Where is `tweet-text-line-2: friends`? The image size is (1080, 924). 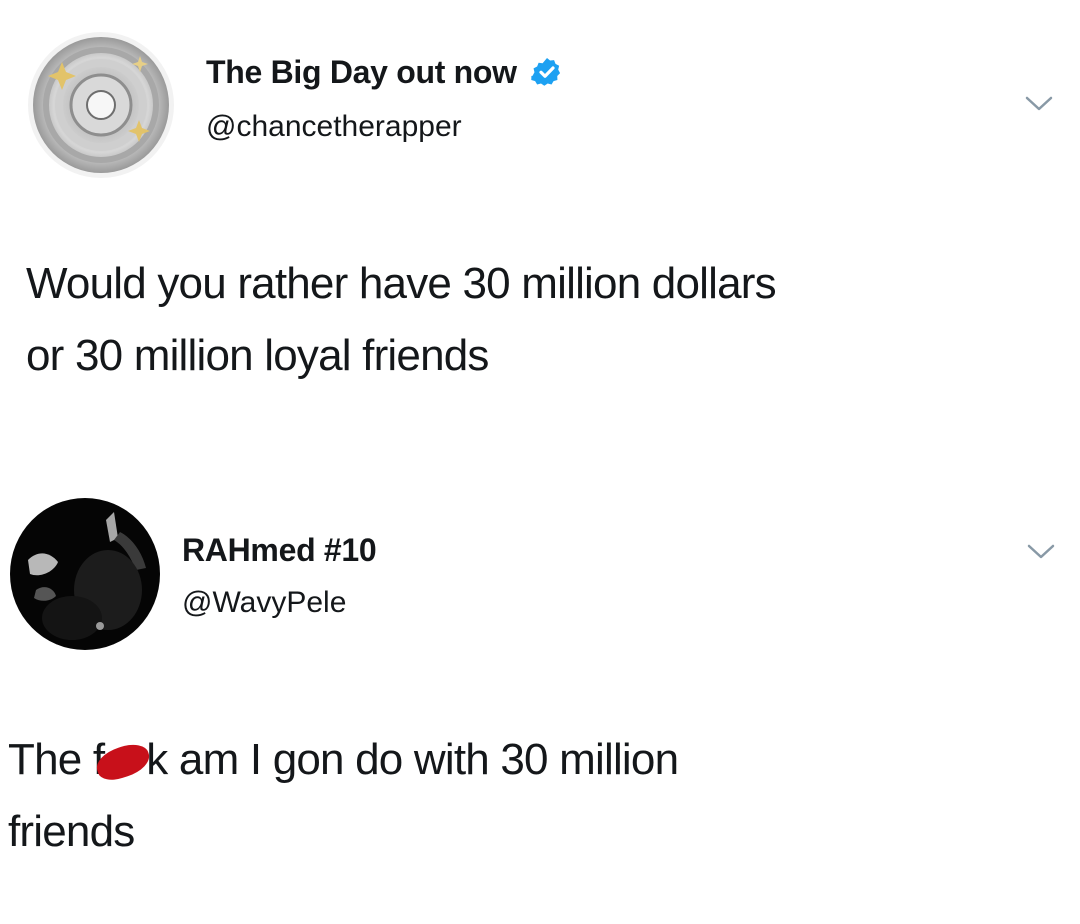 tweet-text-line-2: friends is located at coordinates (71, 831).